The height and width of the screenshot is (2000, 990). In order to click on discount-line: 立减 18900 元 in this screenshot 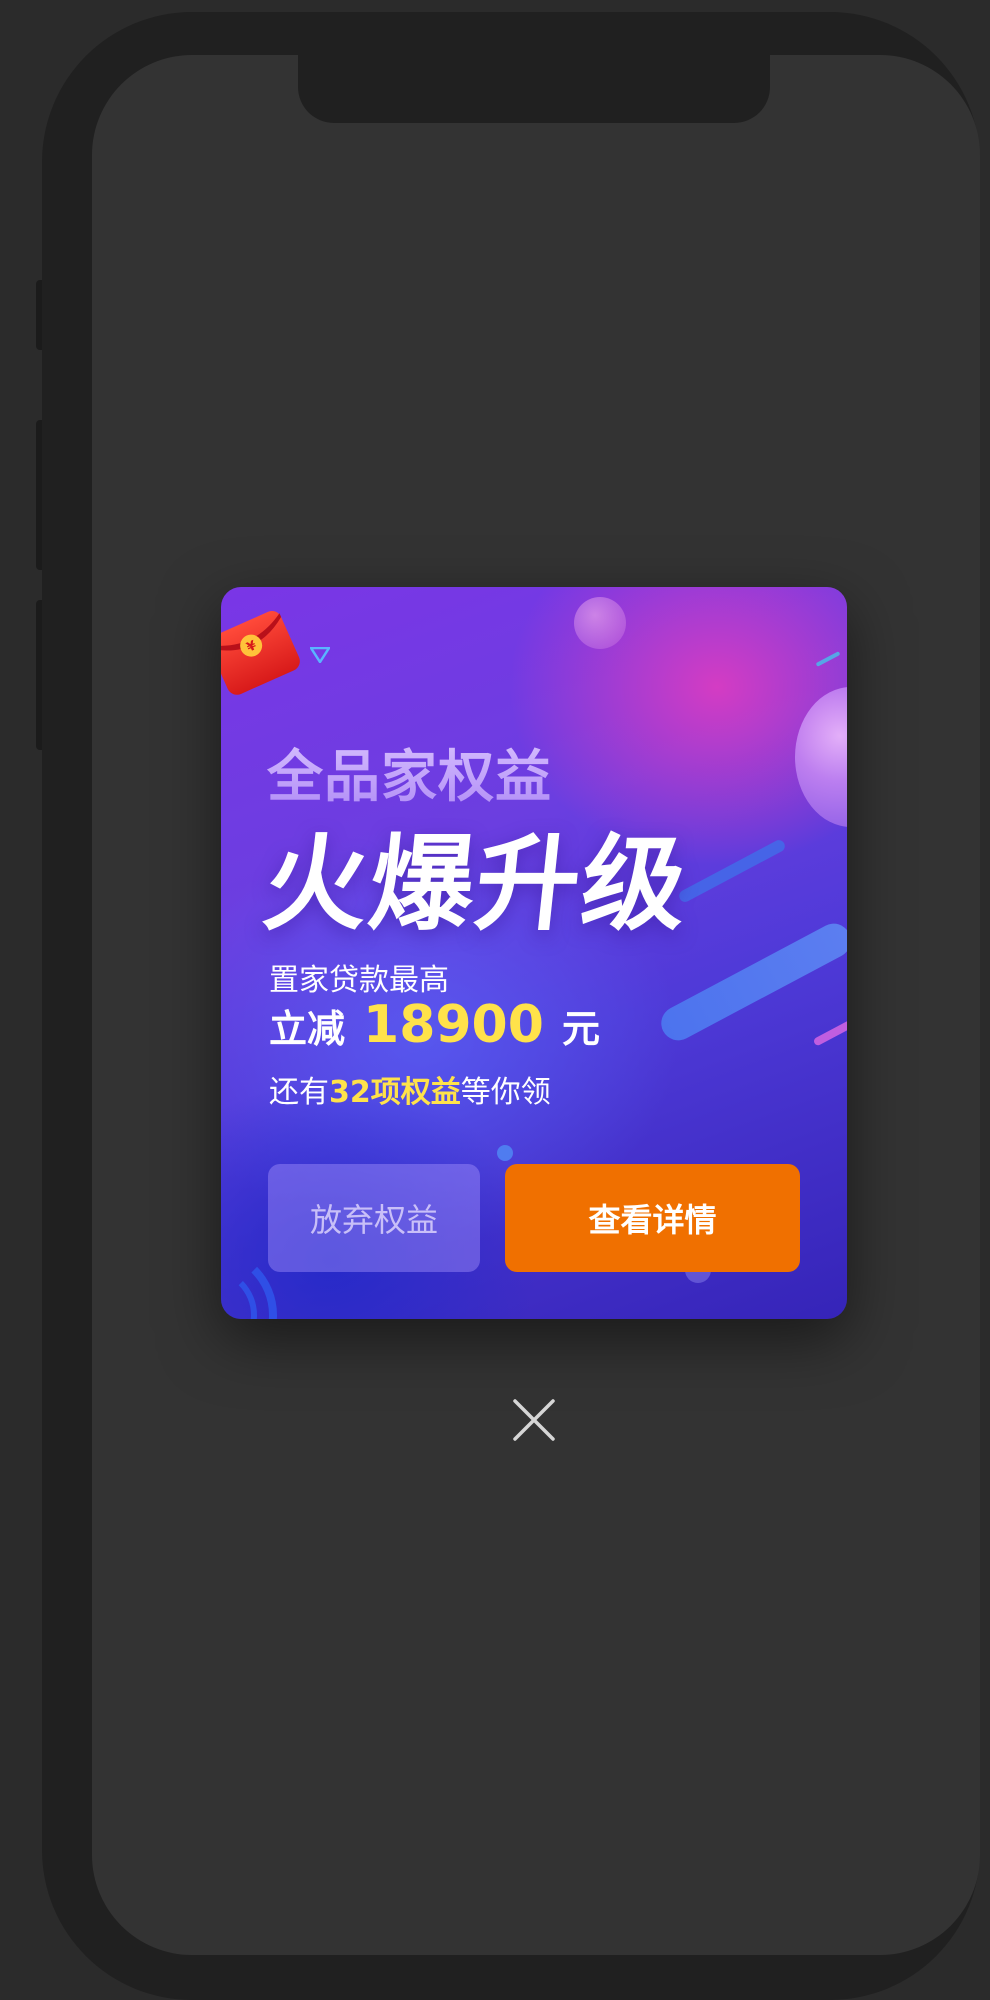, I will do `click(434, 1025)`.